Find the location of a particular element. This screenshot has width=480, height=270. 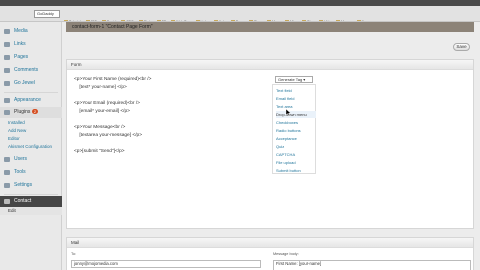

mail-panel-title: Mail is located at coordinates (270, 243).